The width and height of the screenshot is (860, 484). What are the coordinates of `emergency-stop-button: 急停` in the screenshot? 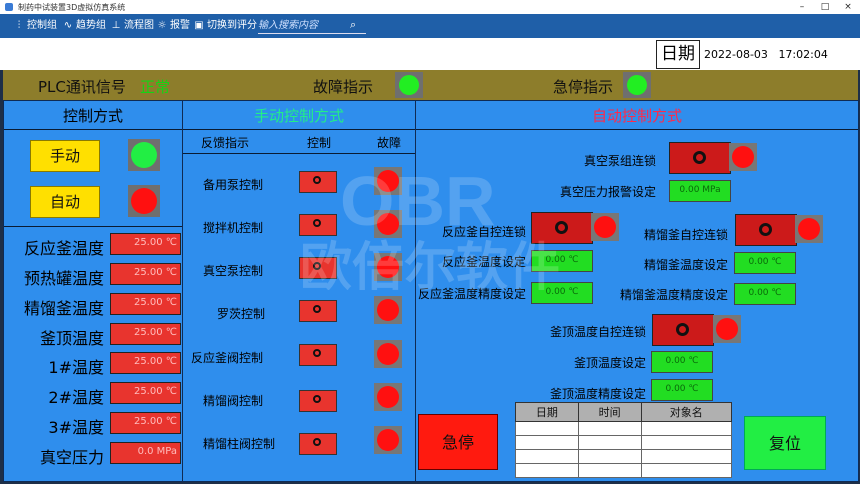 It's located at (458, 442).